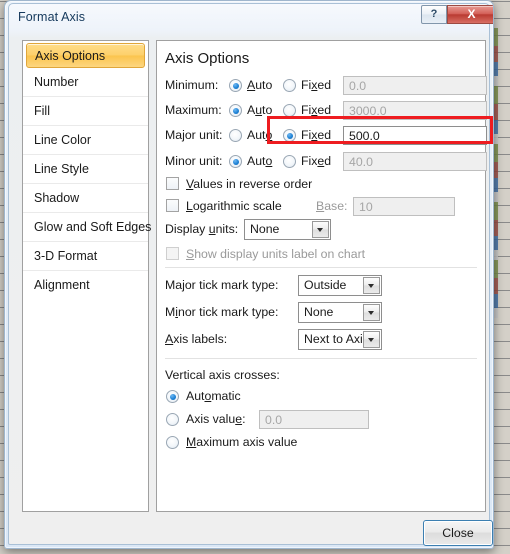 This screenshot has width=510, height=554. What do you see at coordinates (172, 205) in the screenshot?
I see `log-scale-checkbox` at bounding box center [172, 205].